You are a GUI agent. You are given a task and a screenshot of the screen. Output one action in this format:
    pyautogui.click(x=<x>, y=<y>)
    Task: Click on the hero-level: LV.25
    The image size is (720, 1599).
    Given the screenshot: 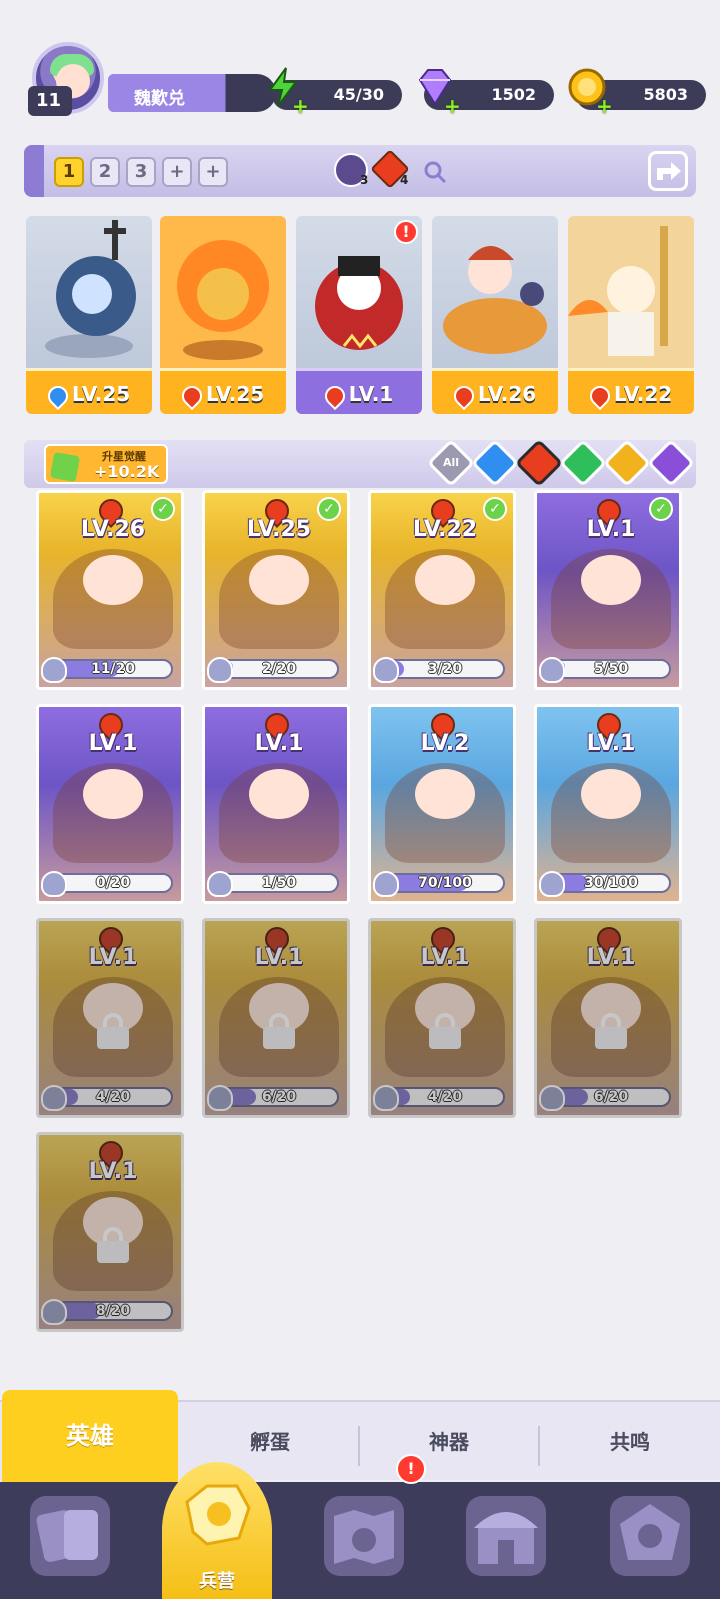 What is the action you would take?
    pyautogui.click(x=89, y=391)
    